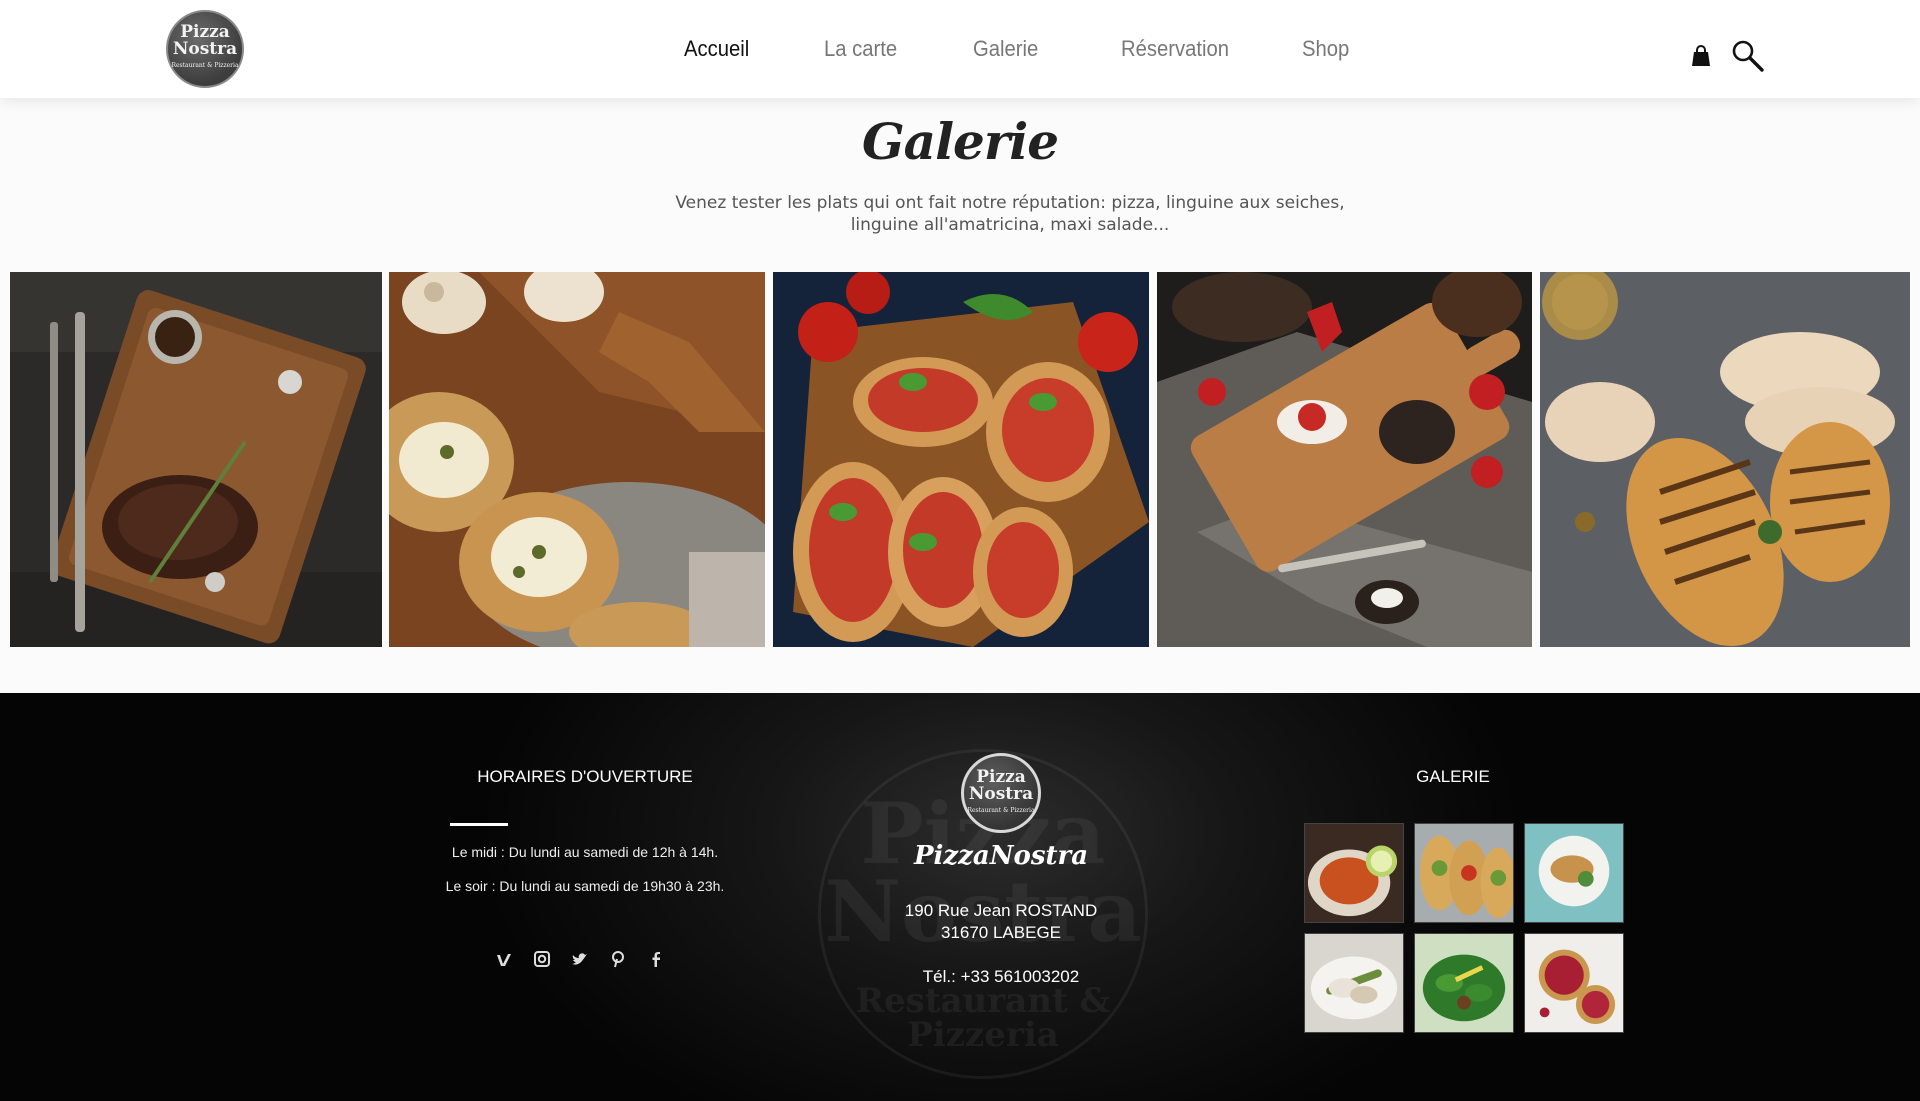  I want to click on tacos-thumb, so click(1464, 873).